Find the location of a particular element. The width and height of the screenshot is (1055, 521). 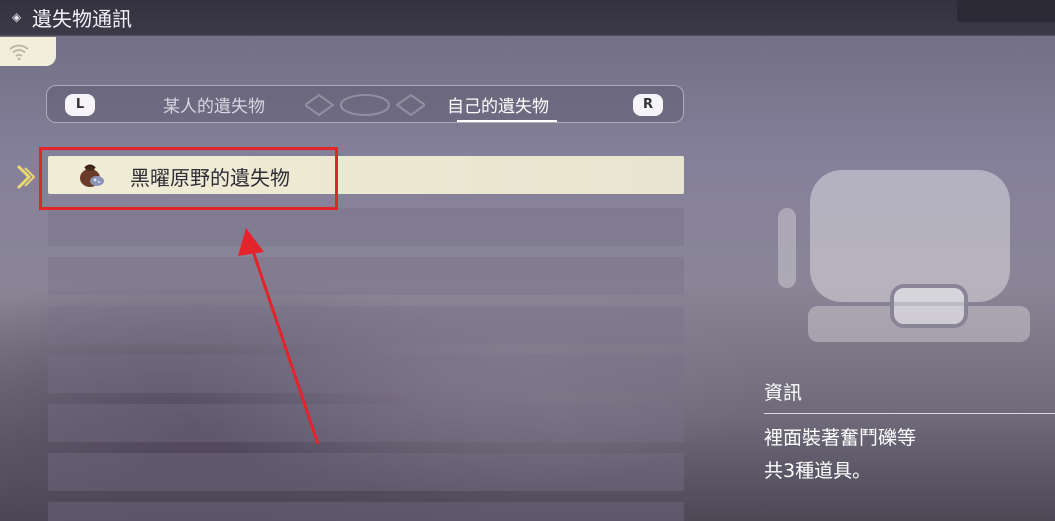

tab-bar-ornament is located at coordinates (365, 105).